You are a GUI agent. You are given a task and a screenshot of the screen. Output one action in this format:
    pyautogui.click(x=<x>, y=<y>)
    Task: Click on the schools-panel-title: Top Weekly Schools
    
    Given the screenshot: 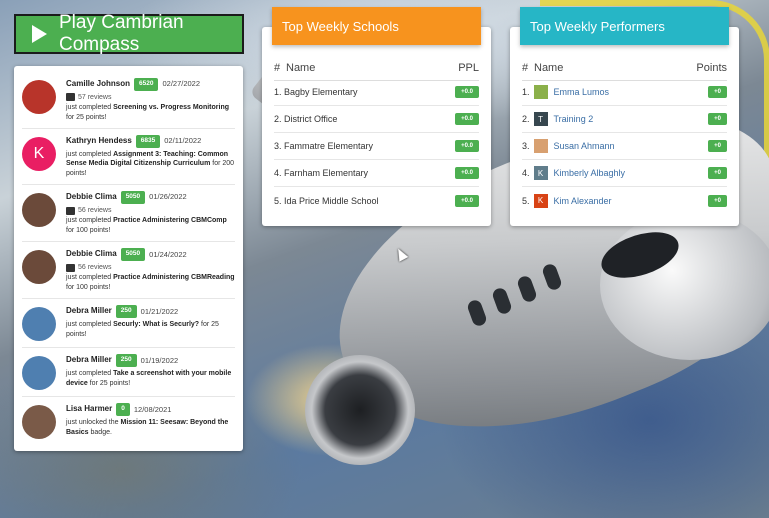 What is the action you would take?
    pyautogui.click(x=340, y=26)
    